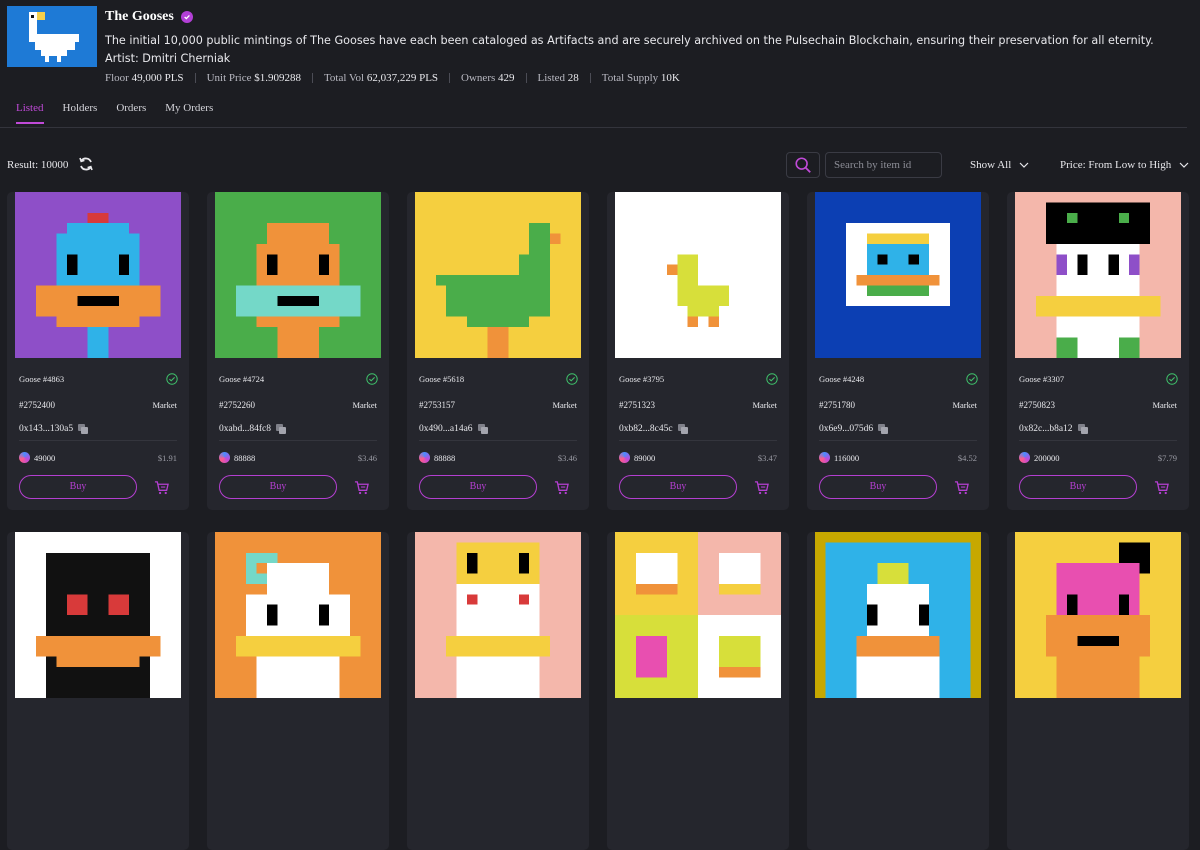  What do you see at coordinates (847, 457) in the screenshot?
I see `nft-price-value: 116000` at bounding box center [847, 457].